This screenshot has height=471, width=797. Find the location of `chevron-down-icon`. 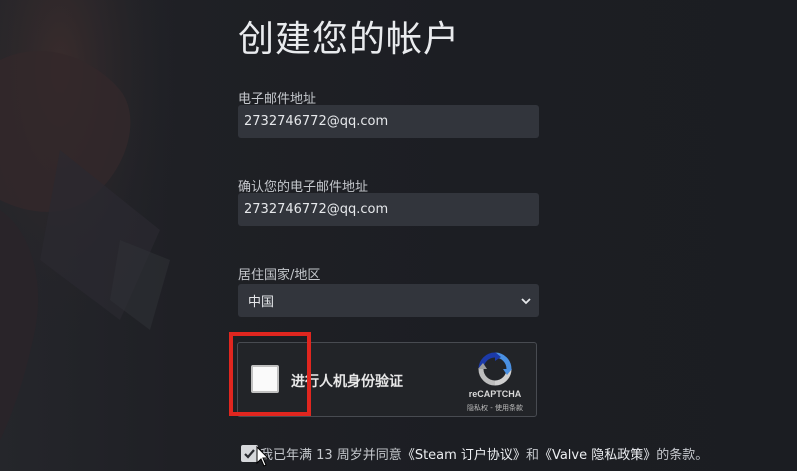

chevron-down-icon is located at coordinates (526, 300).